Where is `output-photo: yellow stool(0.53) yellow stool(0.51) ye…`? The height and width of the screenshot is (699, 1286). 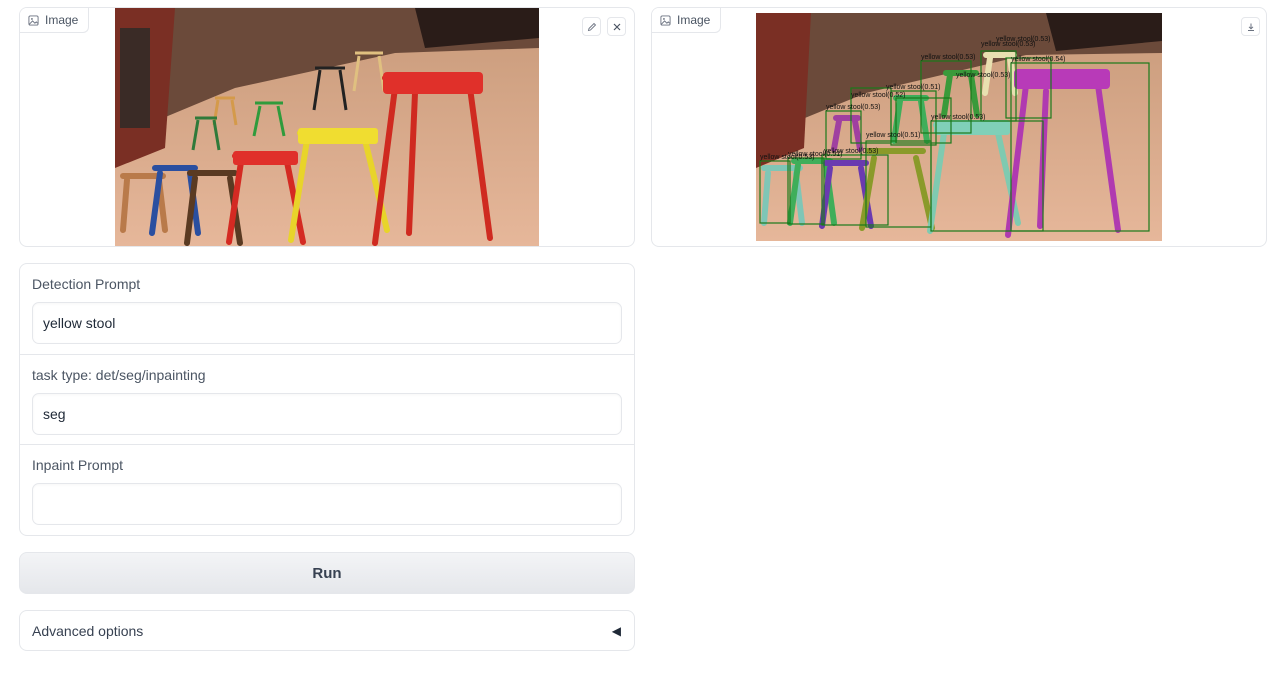
output-photo: yellow stool(0.53) yellow stool(0.51) ye… is located at coordinates (959, 127).